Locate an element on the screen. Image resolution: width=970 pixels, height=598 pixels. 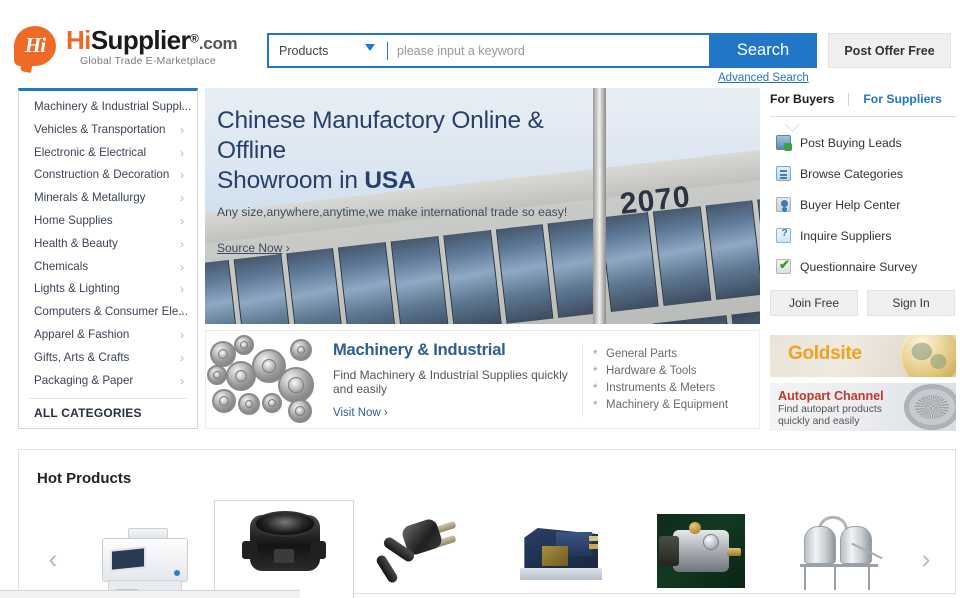
banner-headline-line1: Chinese Manufactory Online & Offline is located at coordinates (380, 135).